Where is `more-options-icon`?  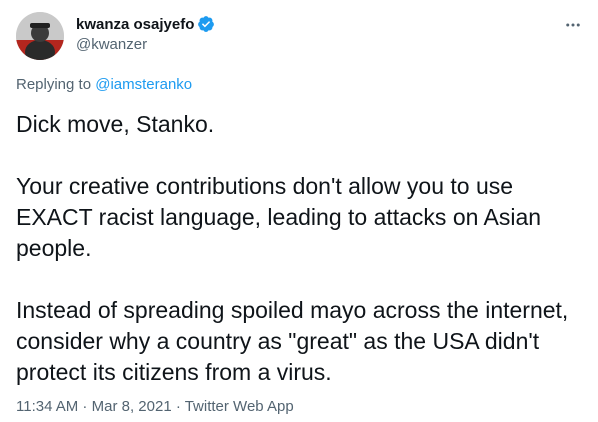
more-options-icon is located at coordinates (573, 25).